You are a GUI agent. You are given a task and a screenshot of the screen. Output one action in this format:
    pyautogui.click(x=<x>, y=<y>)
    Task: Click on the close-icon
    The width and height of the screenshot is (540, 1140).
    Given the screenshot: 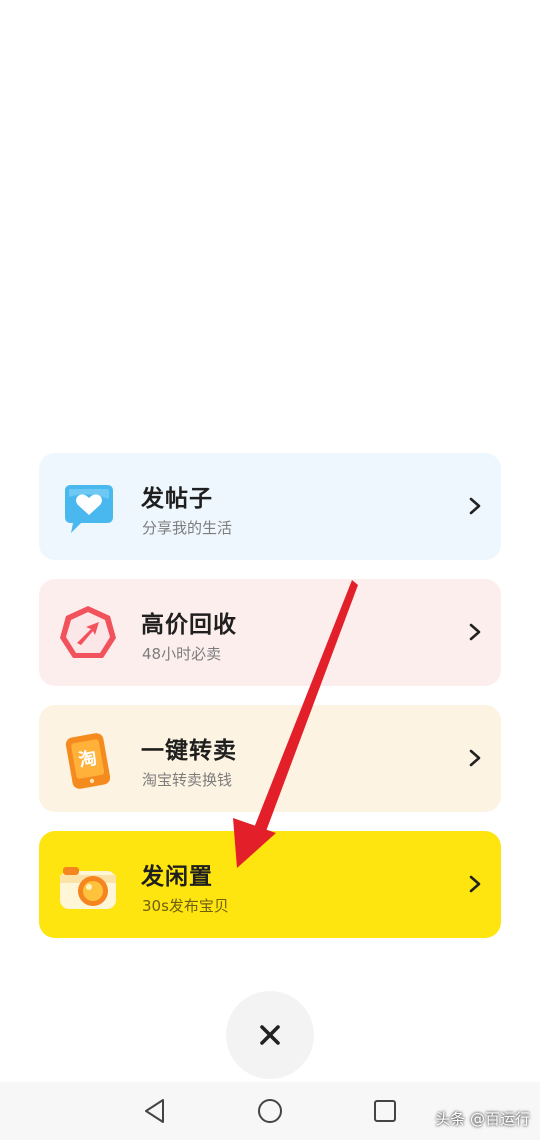 What is the action you would take?
    pyautogui.click(x=270, y=1035)
    